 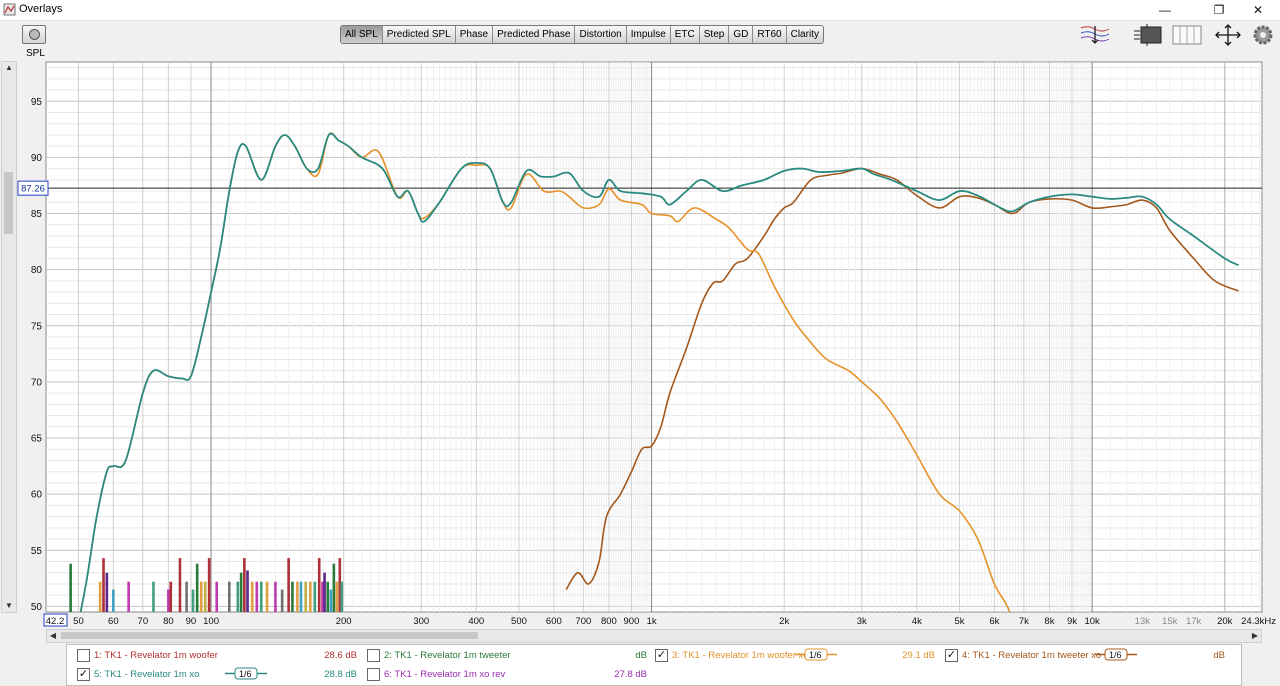 What do you see at coordinates (507, 655) in the screenshot?
I see `legend-item-2: 2: TK1 - Revelator 1m tweeter dB` at bounding box center [507, 655].